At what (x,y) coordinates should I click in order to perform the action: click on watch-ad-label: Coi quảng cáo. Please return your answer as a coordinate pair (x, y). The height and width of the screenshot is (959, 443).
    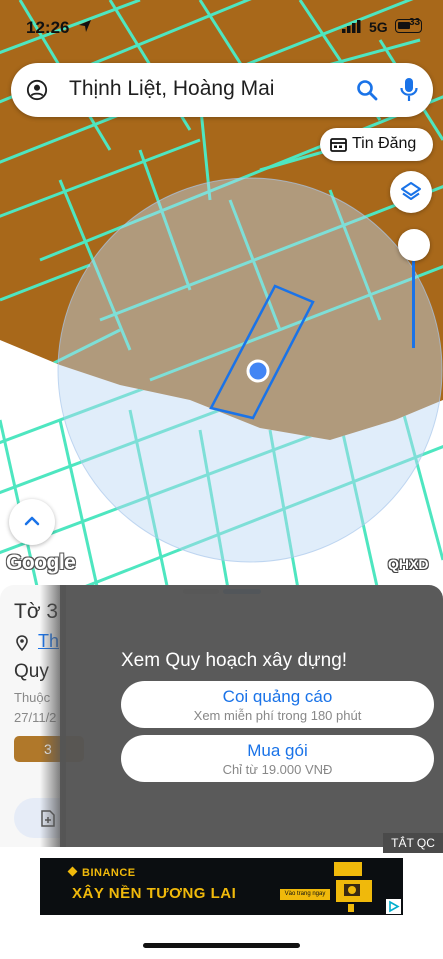
    Looking at the image, I should click on (277, 696).